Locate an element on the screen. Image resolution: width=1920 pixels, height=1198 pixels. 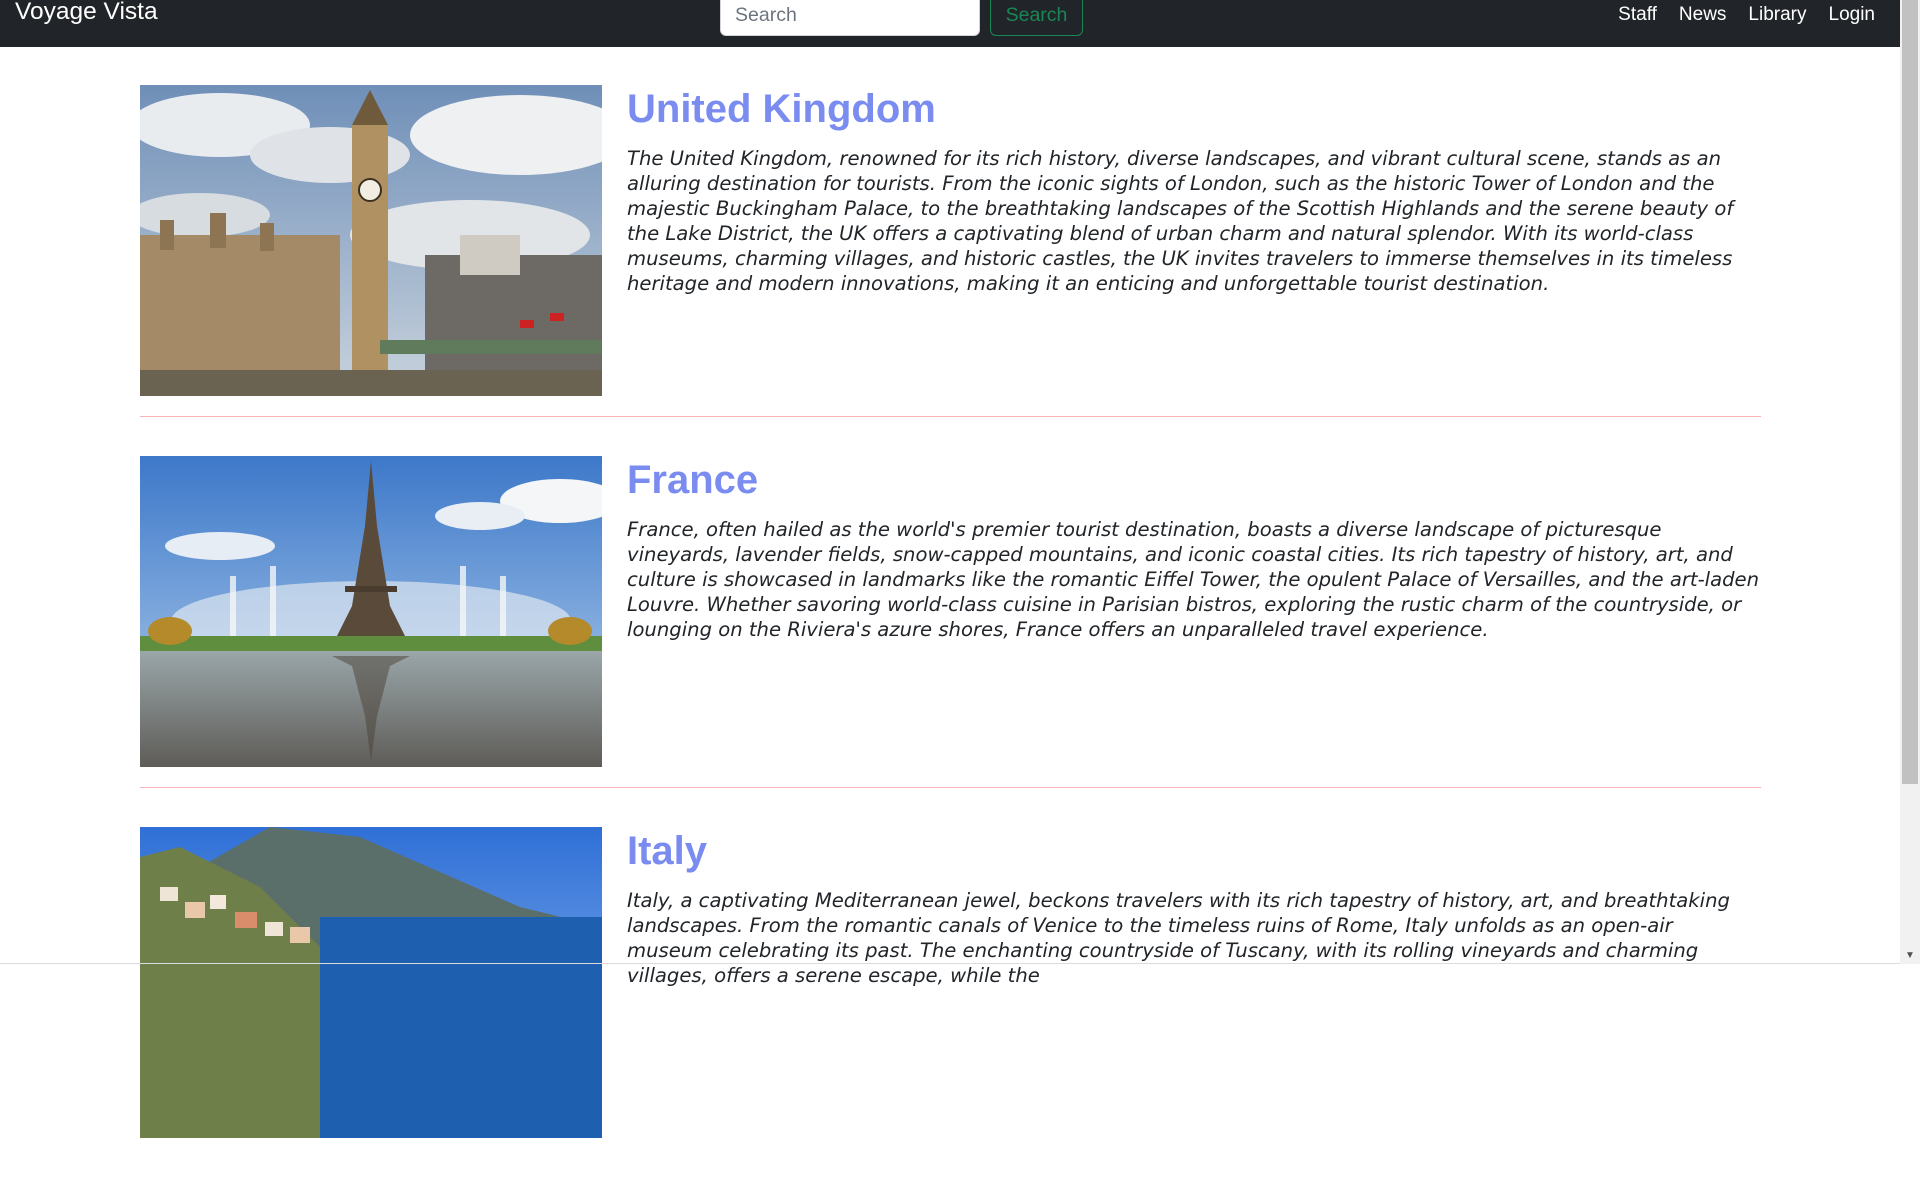
nav-link-news: News is located at coordinates (1703, 15).